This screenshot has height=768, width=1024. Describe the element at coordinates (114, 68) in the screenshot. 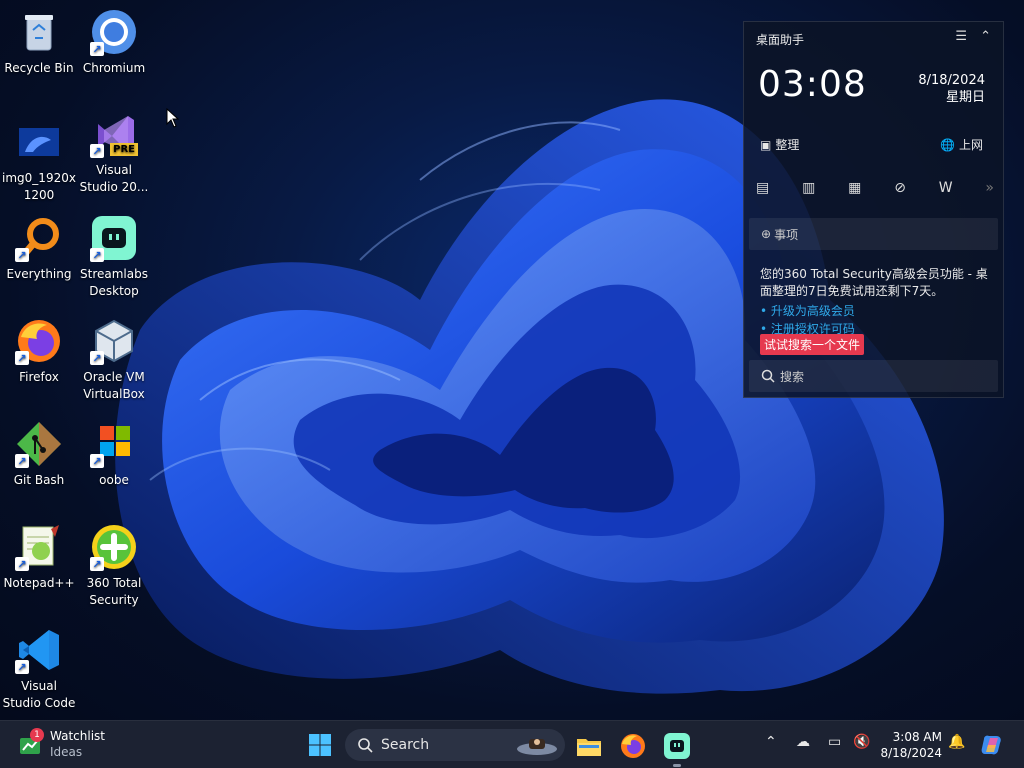

I see `desktop-icon-label: Chromium` at that location.